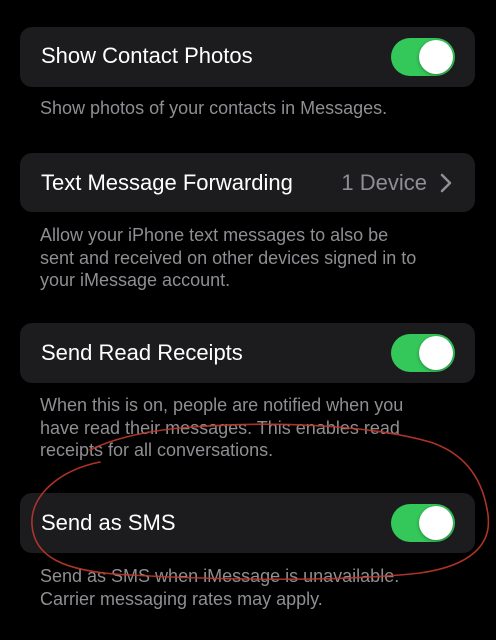  Describe the element at coordinates (247, 353) in the screenshot. I see `send-read-receipts-row: Send Read Receipts` at that location.